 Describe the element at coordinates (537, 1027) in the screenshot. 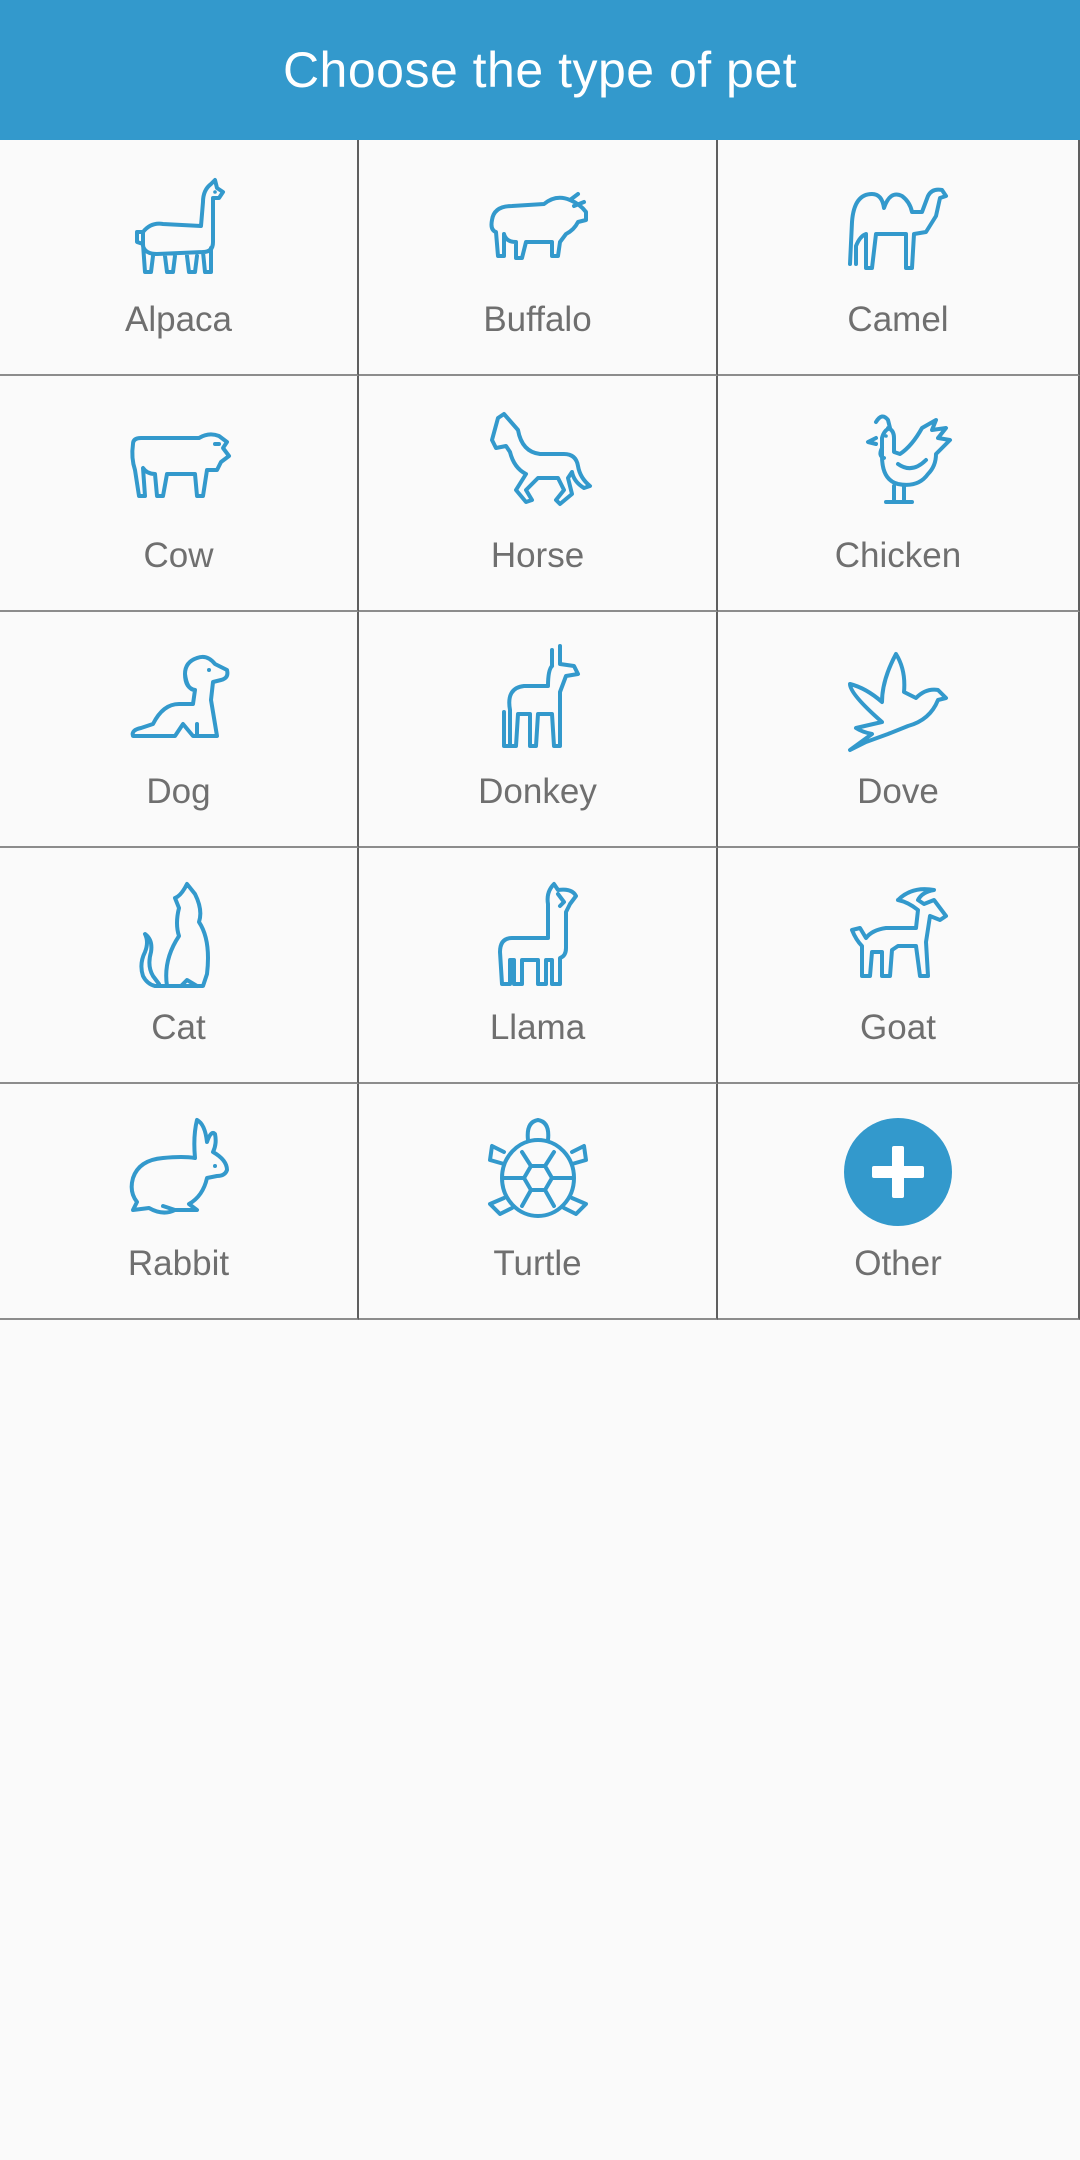

I see `pet-label: Llama` at that location.